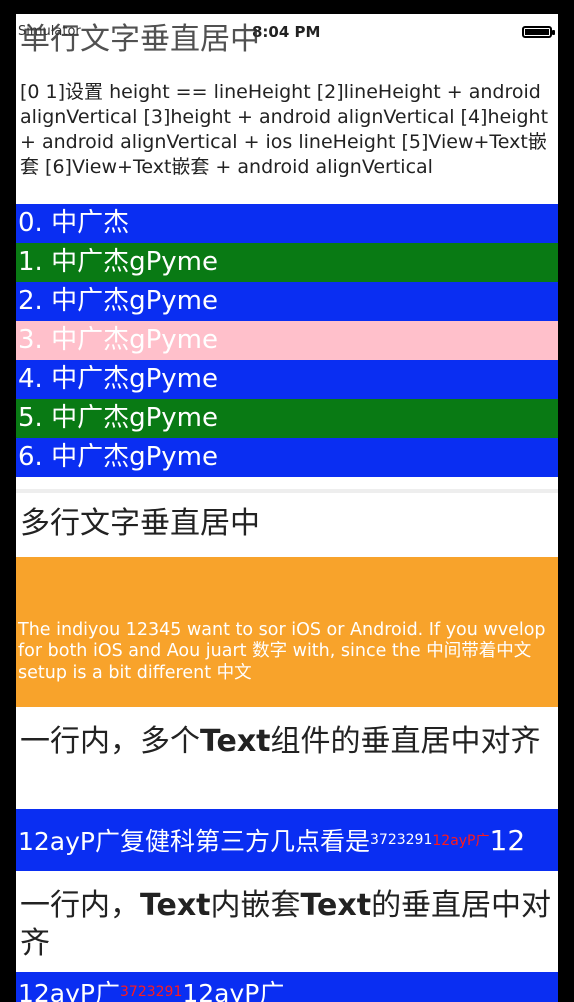 The width and height of the screenshot is (574, 1002). What do you see at coordinates (287, 223) in the screenshot?
I see `row-0: 0. 中广杰` at bounding box center [287, 223].